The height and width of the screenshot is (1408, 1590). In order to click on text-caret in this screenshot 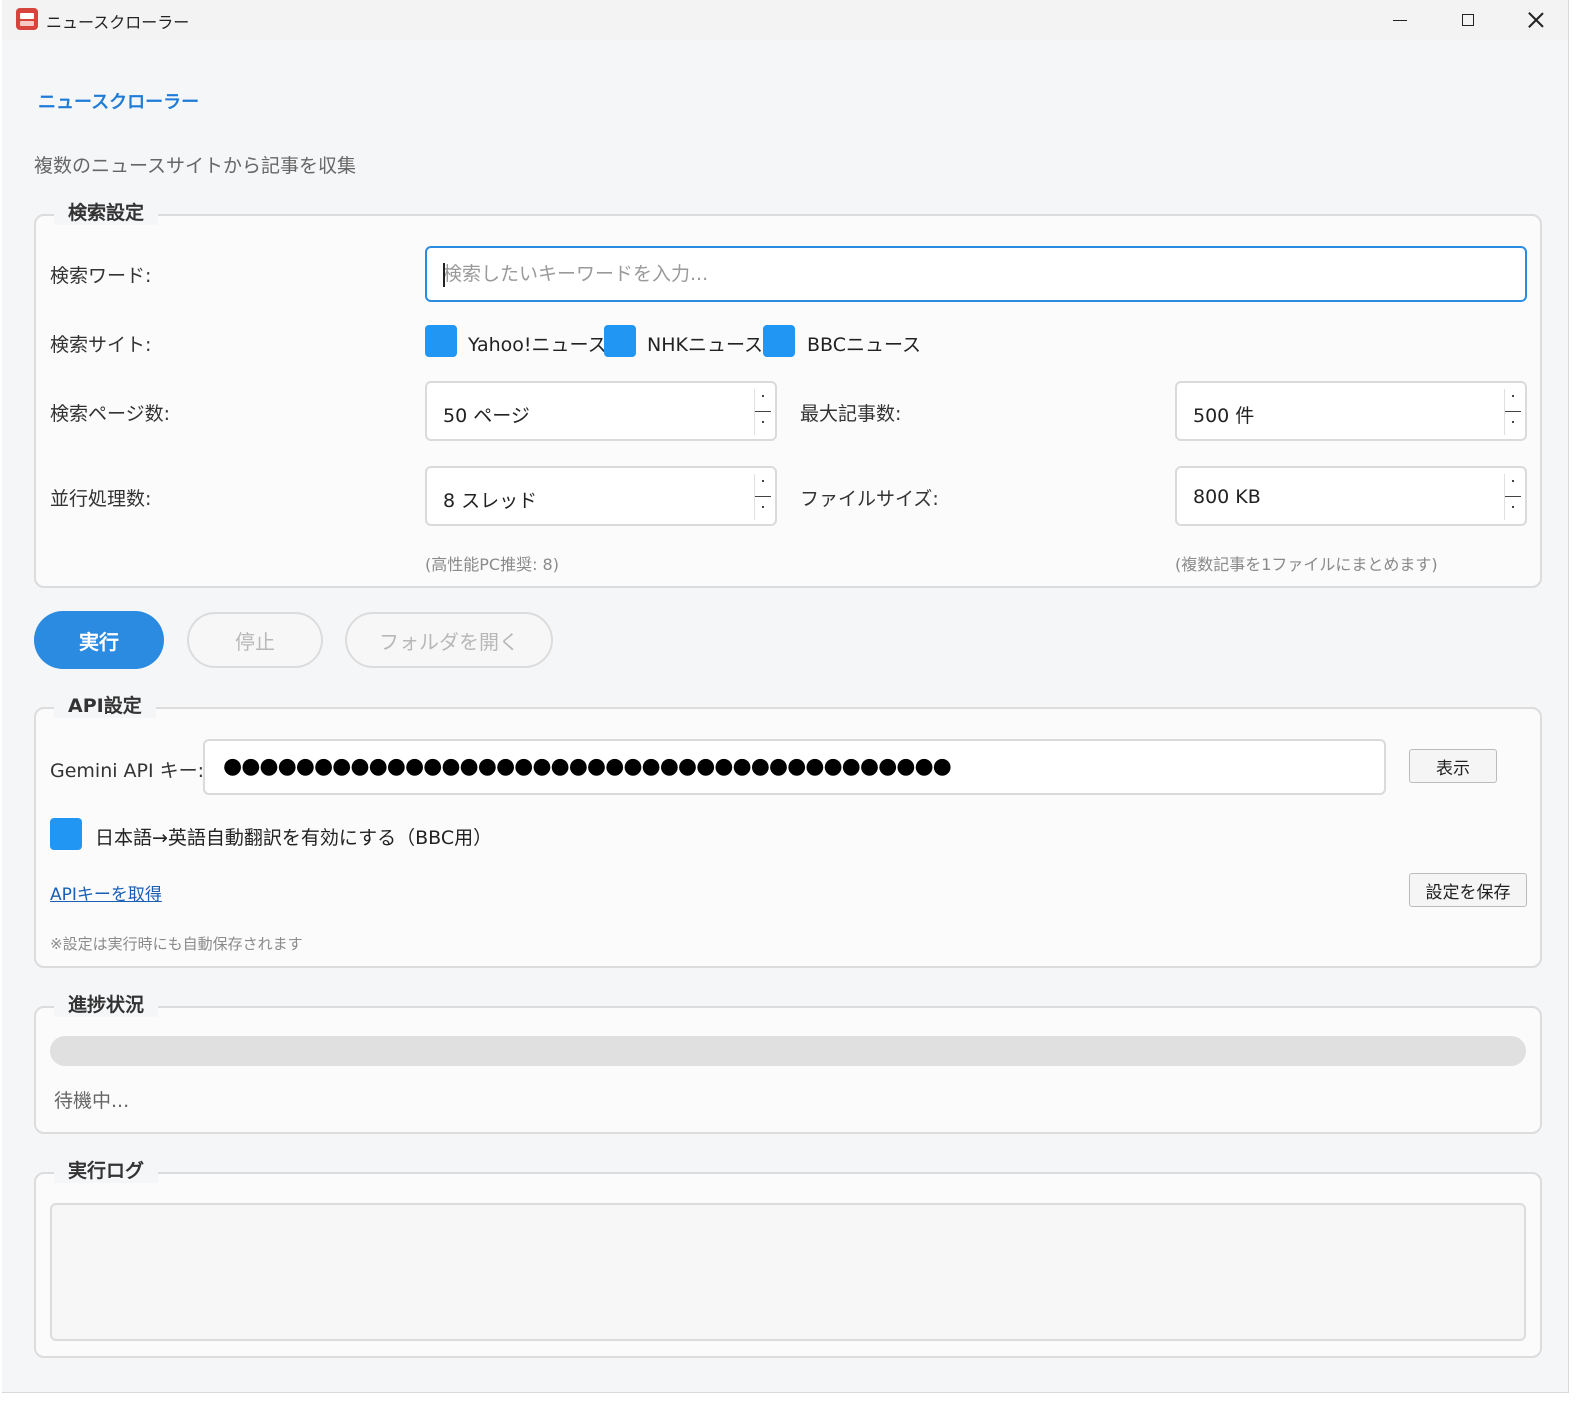, I will do `click(444, 275)`.